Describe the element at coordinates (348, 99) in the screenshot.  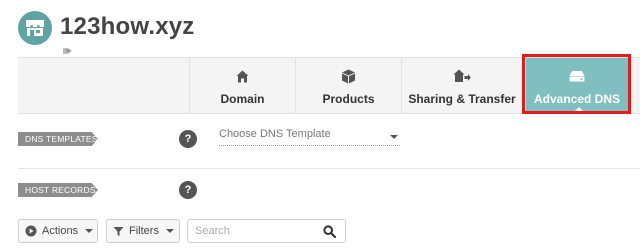
I see `tab-products-label: Products` at that location.